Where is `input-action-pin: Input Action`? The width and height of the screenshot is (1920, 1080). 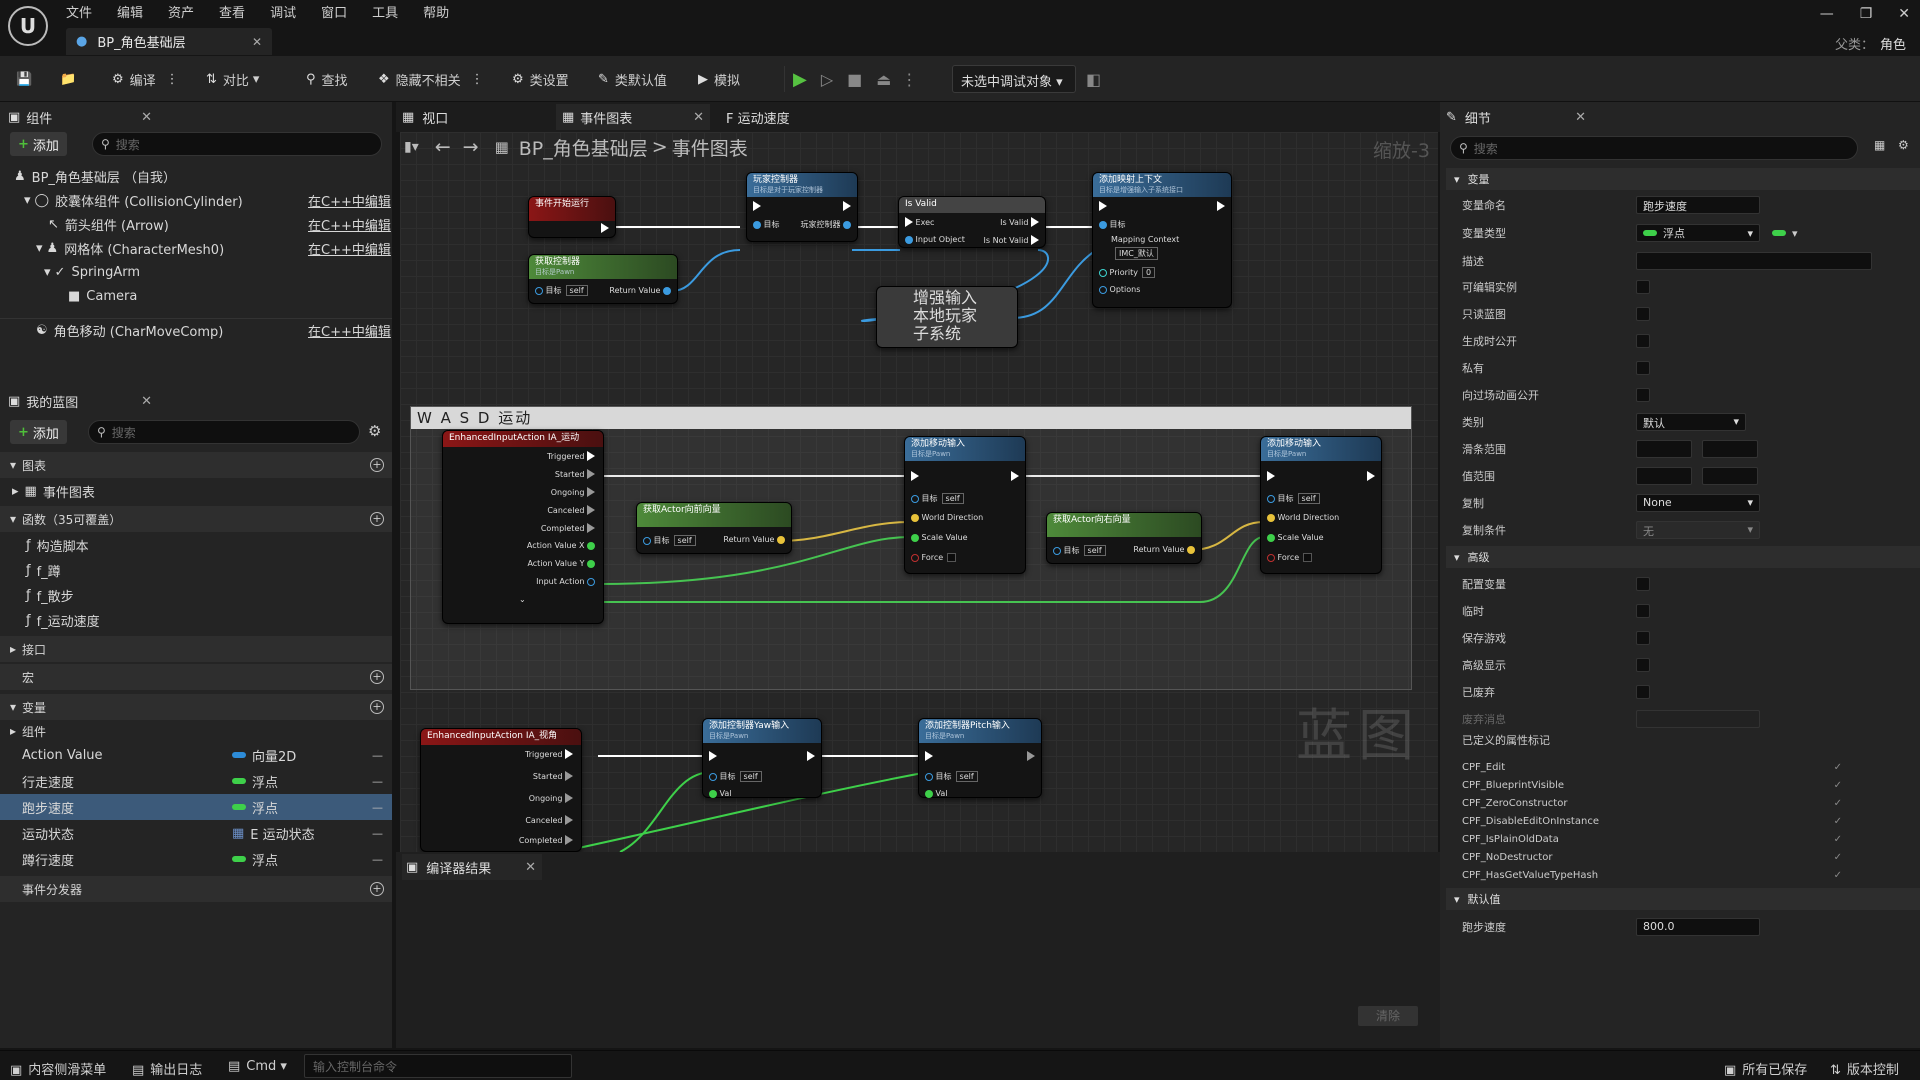 input-action-pin: Input Action is located at coordinates (565, 581).